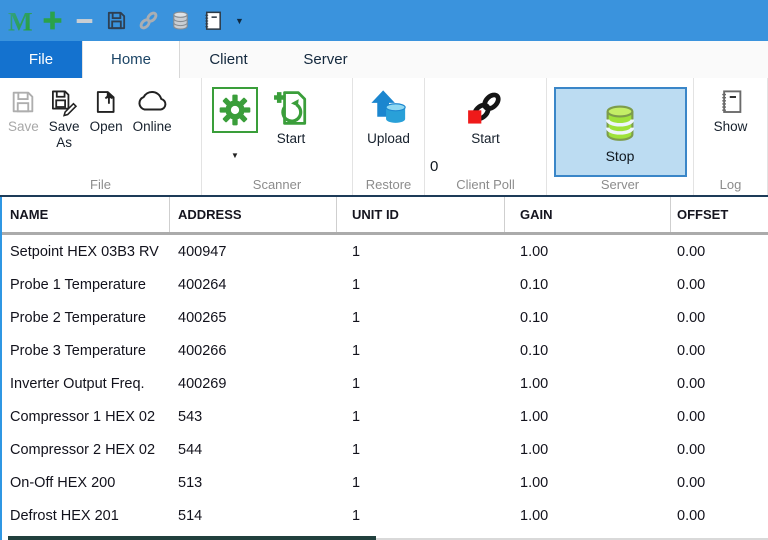 The height and width of the screenshot is (540, 768). Describe the element at coordinates (84, 20) in the screenshot. I see `remove-icon` at that location.